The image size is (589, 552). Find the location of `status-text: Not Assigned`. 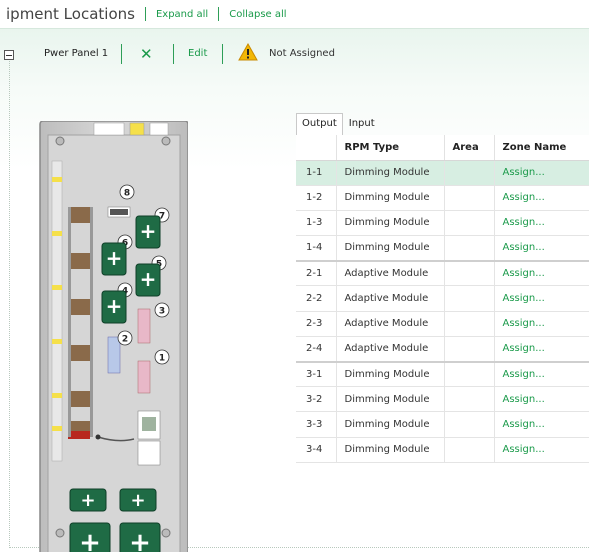

status-text: Not Assigned is located at coordinates (302, 53).